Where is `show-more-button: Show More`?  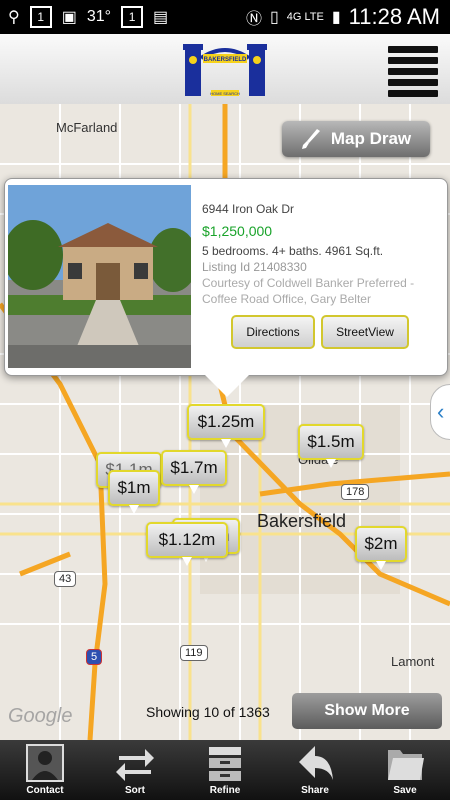
show-more-button: Show More is located at coordinates (367, 711).